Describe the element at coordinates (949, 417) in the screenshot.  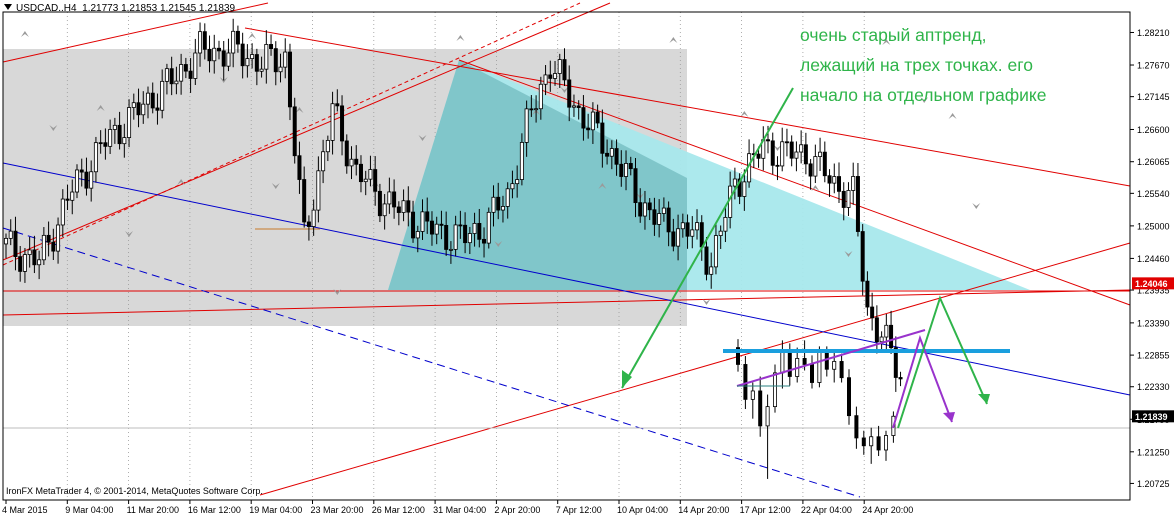
I see `arrowhead-icon` at that location.